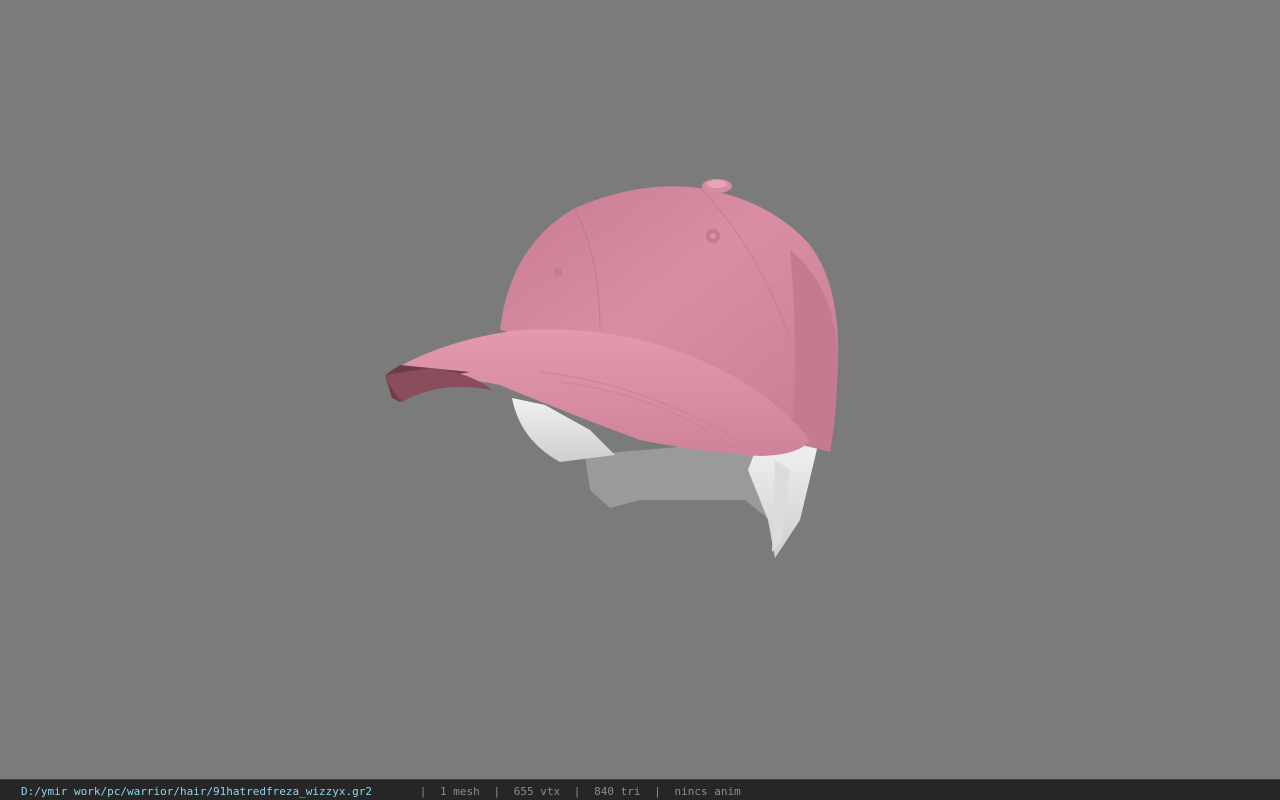 The width and height of the screenshot is (1280, 800). Describe the element at coordinates (460, 791) in the screenshot. I see `mesh-count: 1 mesh` at that location.